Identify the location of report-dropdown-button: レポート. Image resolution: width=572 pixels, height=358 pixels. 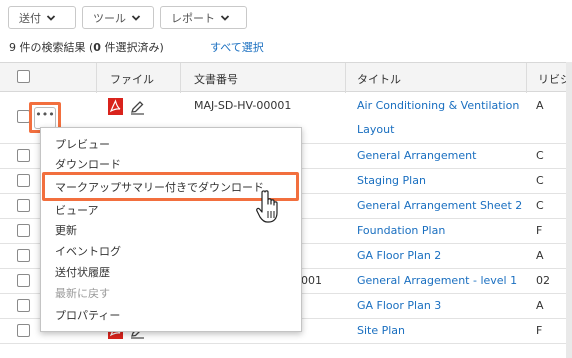
(203, 17).